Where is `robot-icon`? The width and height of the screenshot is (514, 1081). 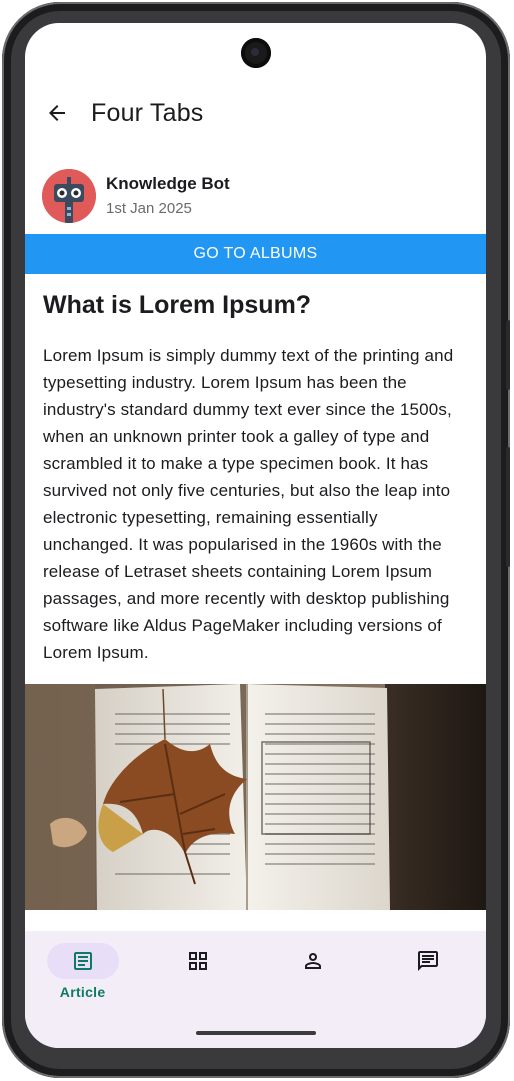
robot-icon is located at coordinates (69, 196).